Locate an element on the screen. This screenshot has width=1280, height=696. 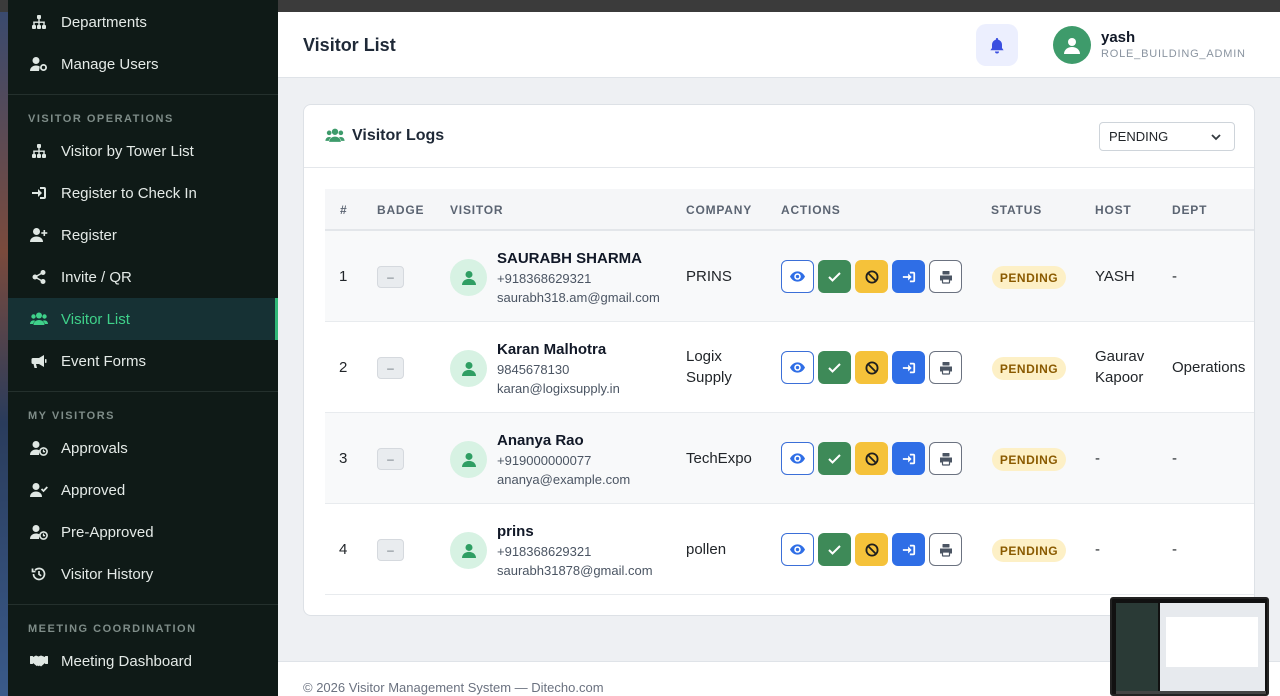
column-header-visitor: VISITOR is located at coordinates (477, 210).